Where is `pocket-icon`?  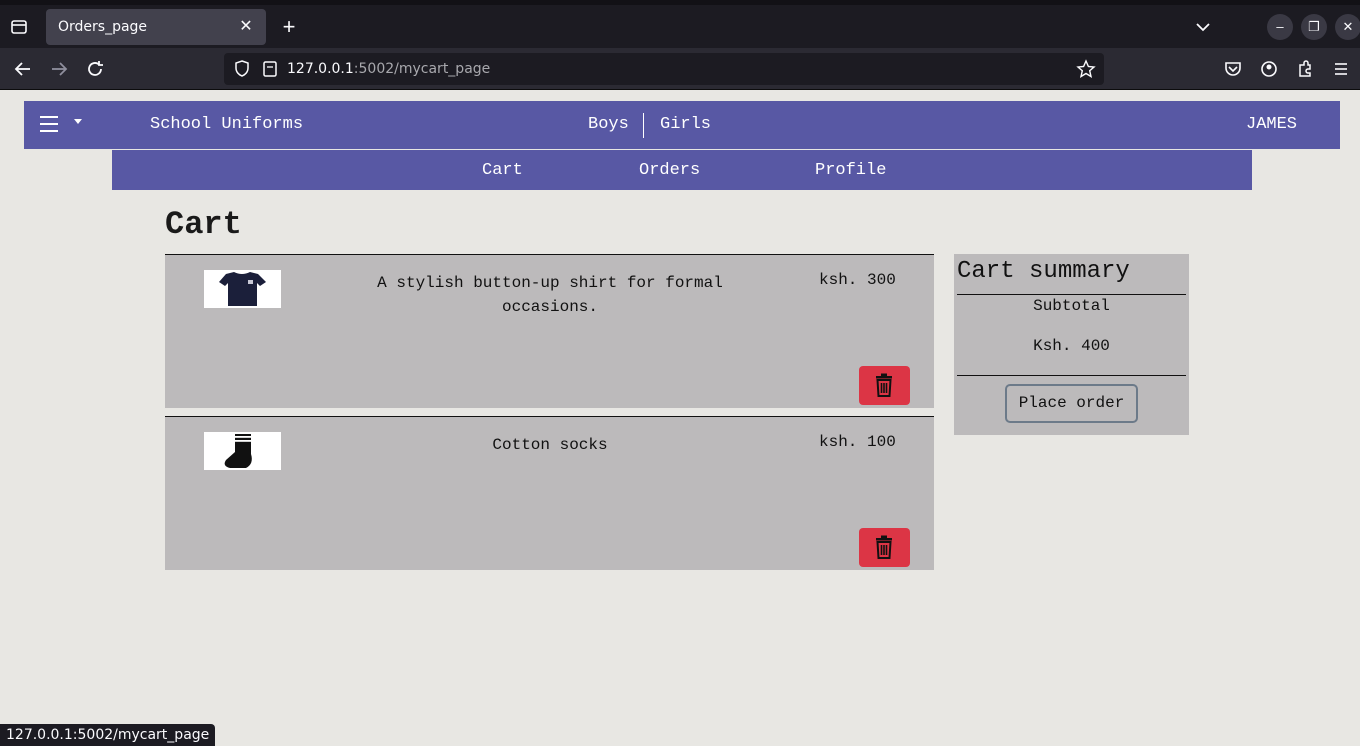 pocket-icon is located at coordinates (1233, 69).